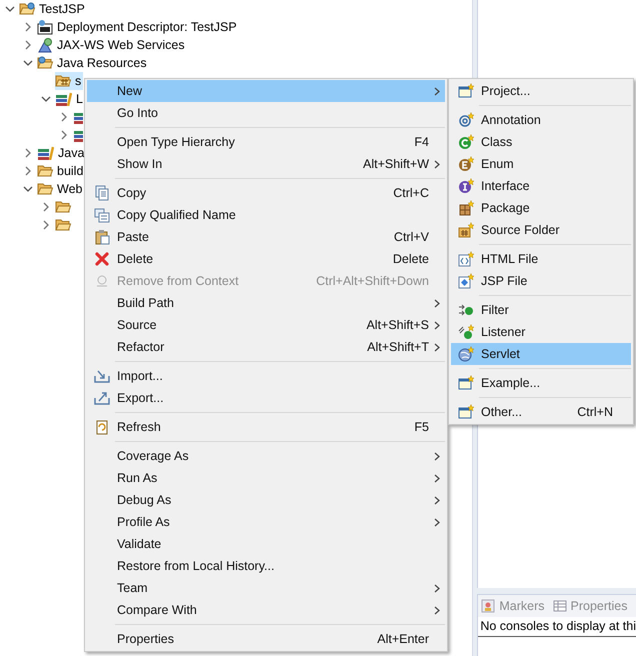  Describe the element at coordinates (102, 281) in the screenshot. I see `remove-context-icon` at that location.